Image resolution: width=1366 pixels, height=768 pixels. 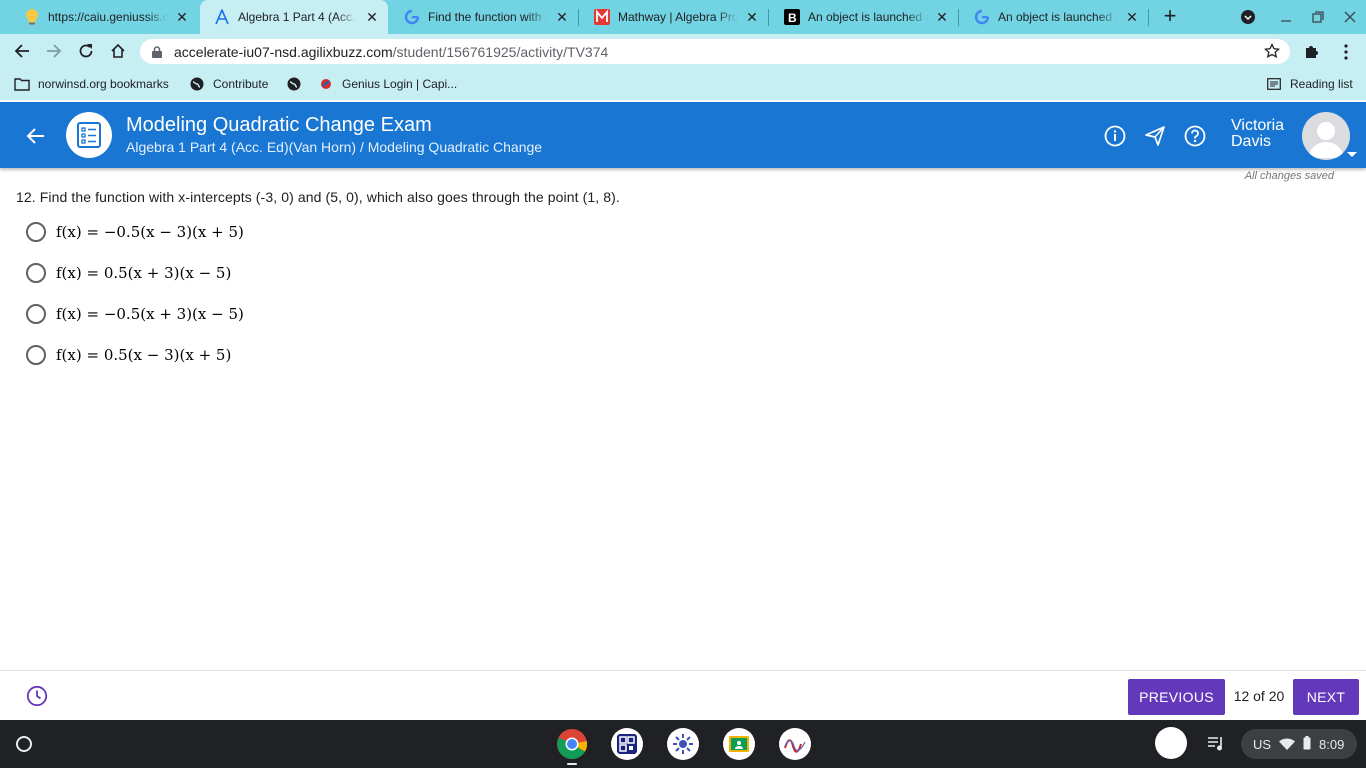 I want to click on bookmark-item: Contribute, so click(x=228, y=84).